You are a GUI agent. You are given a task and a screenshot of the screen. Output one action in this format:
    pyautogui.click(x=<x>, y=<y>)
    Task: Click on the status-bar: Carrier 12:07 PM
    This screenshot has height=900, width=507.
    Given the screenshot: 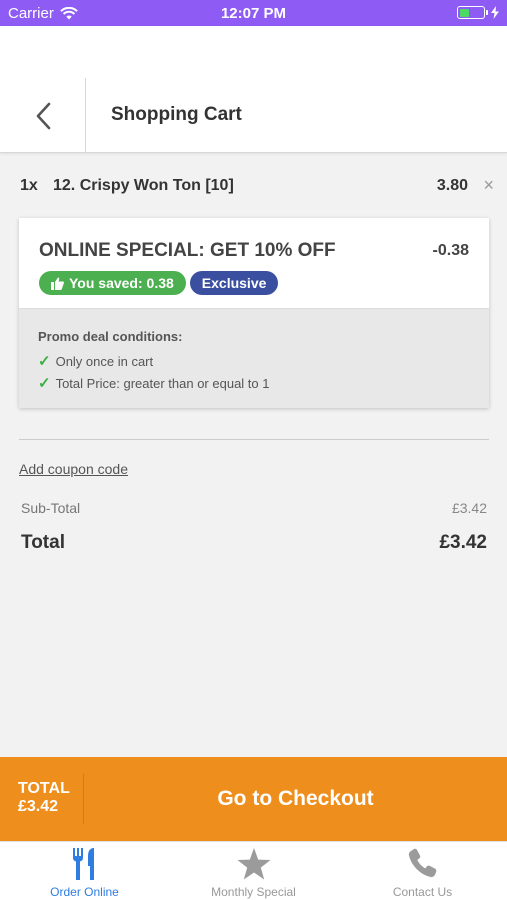 What is the action you would take?
    pyautogui.click(x=253, y=13)
    